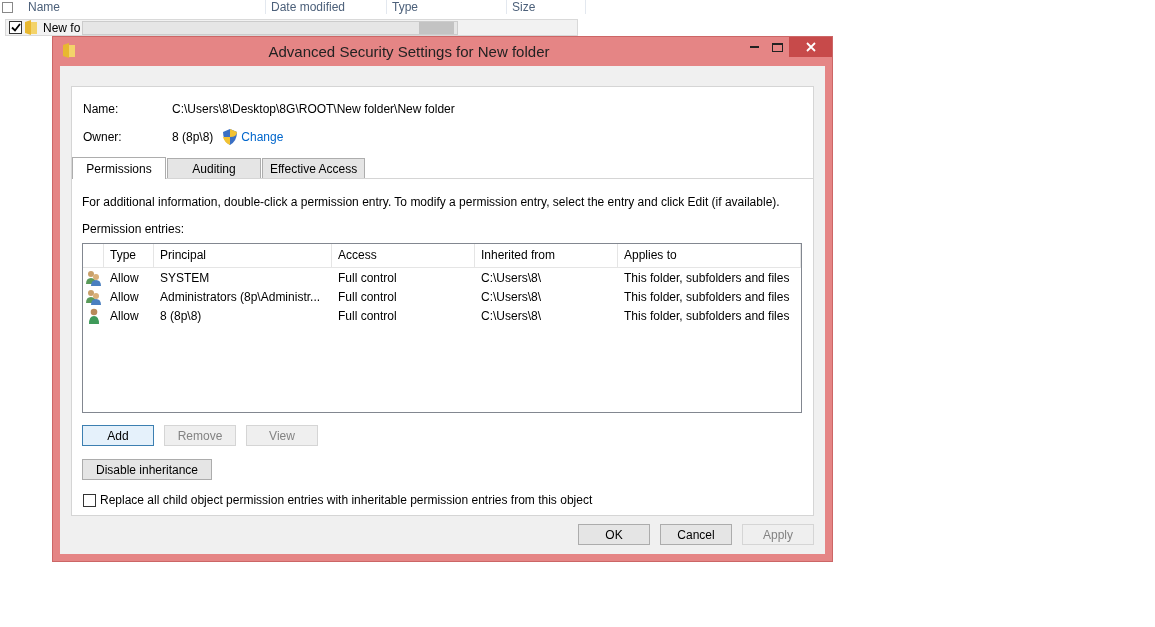 The height and width of the screenshot is (627, 1155). What do you see at coordinates (709, 255) in the screenshot?
I see `column-header: Applies to` at bounding box center [709, 255].